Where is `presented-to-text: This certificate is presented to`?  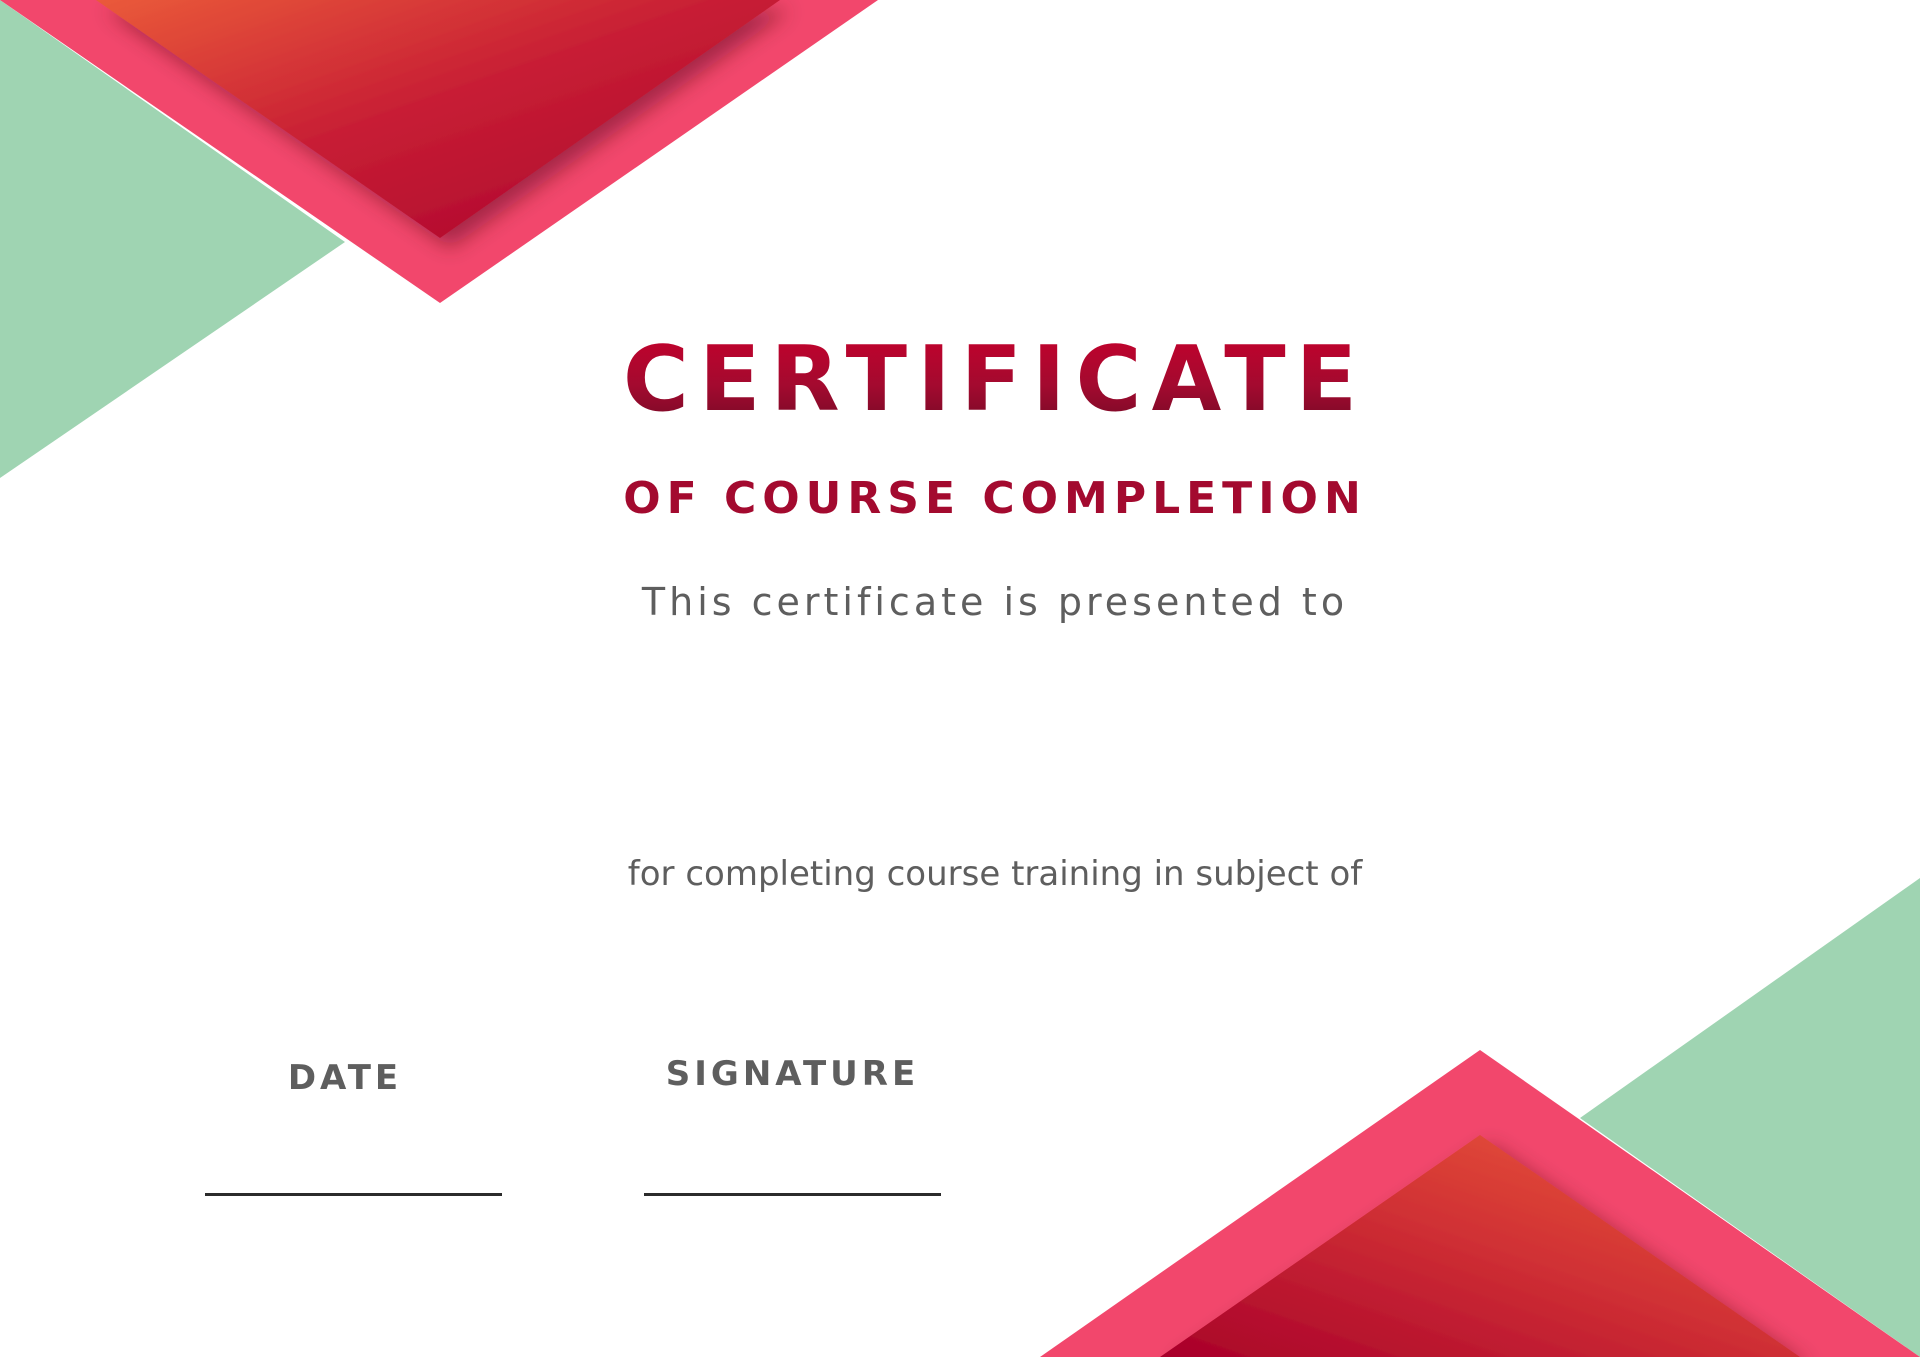
presented-to-text: This certificate is presented to is located at coordinates (995, 602).